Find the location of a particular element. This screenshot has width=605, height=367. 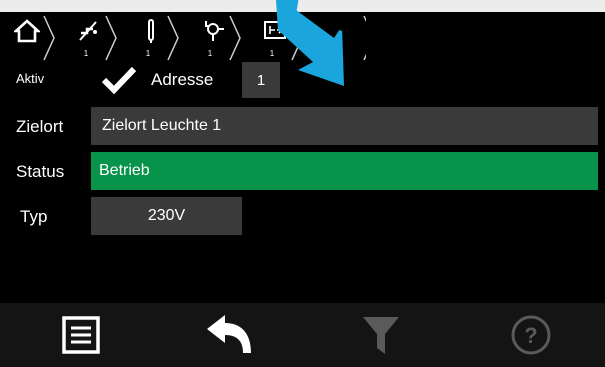

zielort-field: Zielort Leuchte 1 is located at coordinates (344, 126).